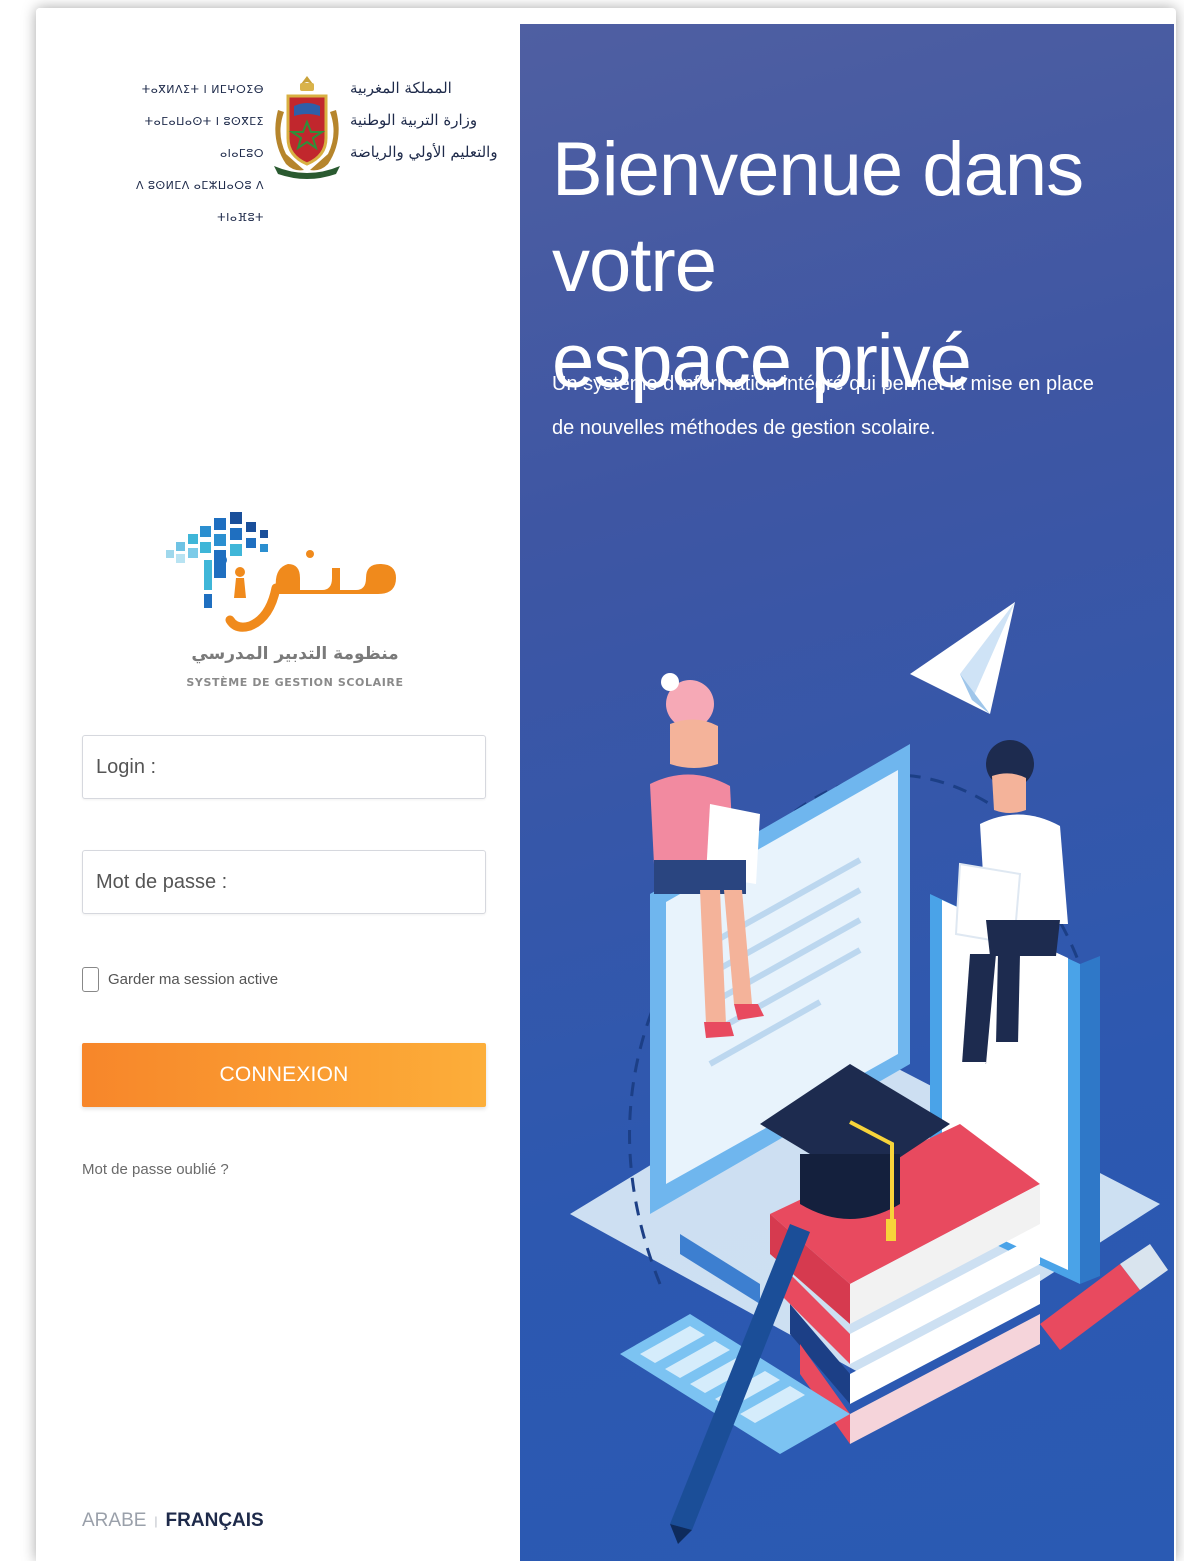 Image resolution: width=1184 pixels, height=1561 pixels. What do you see at coordinates (962, 658) in the screenshot?
I see `paper-plane-icon` at bounding box center [962, 658].